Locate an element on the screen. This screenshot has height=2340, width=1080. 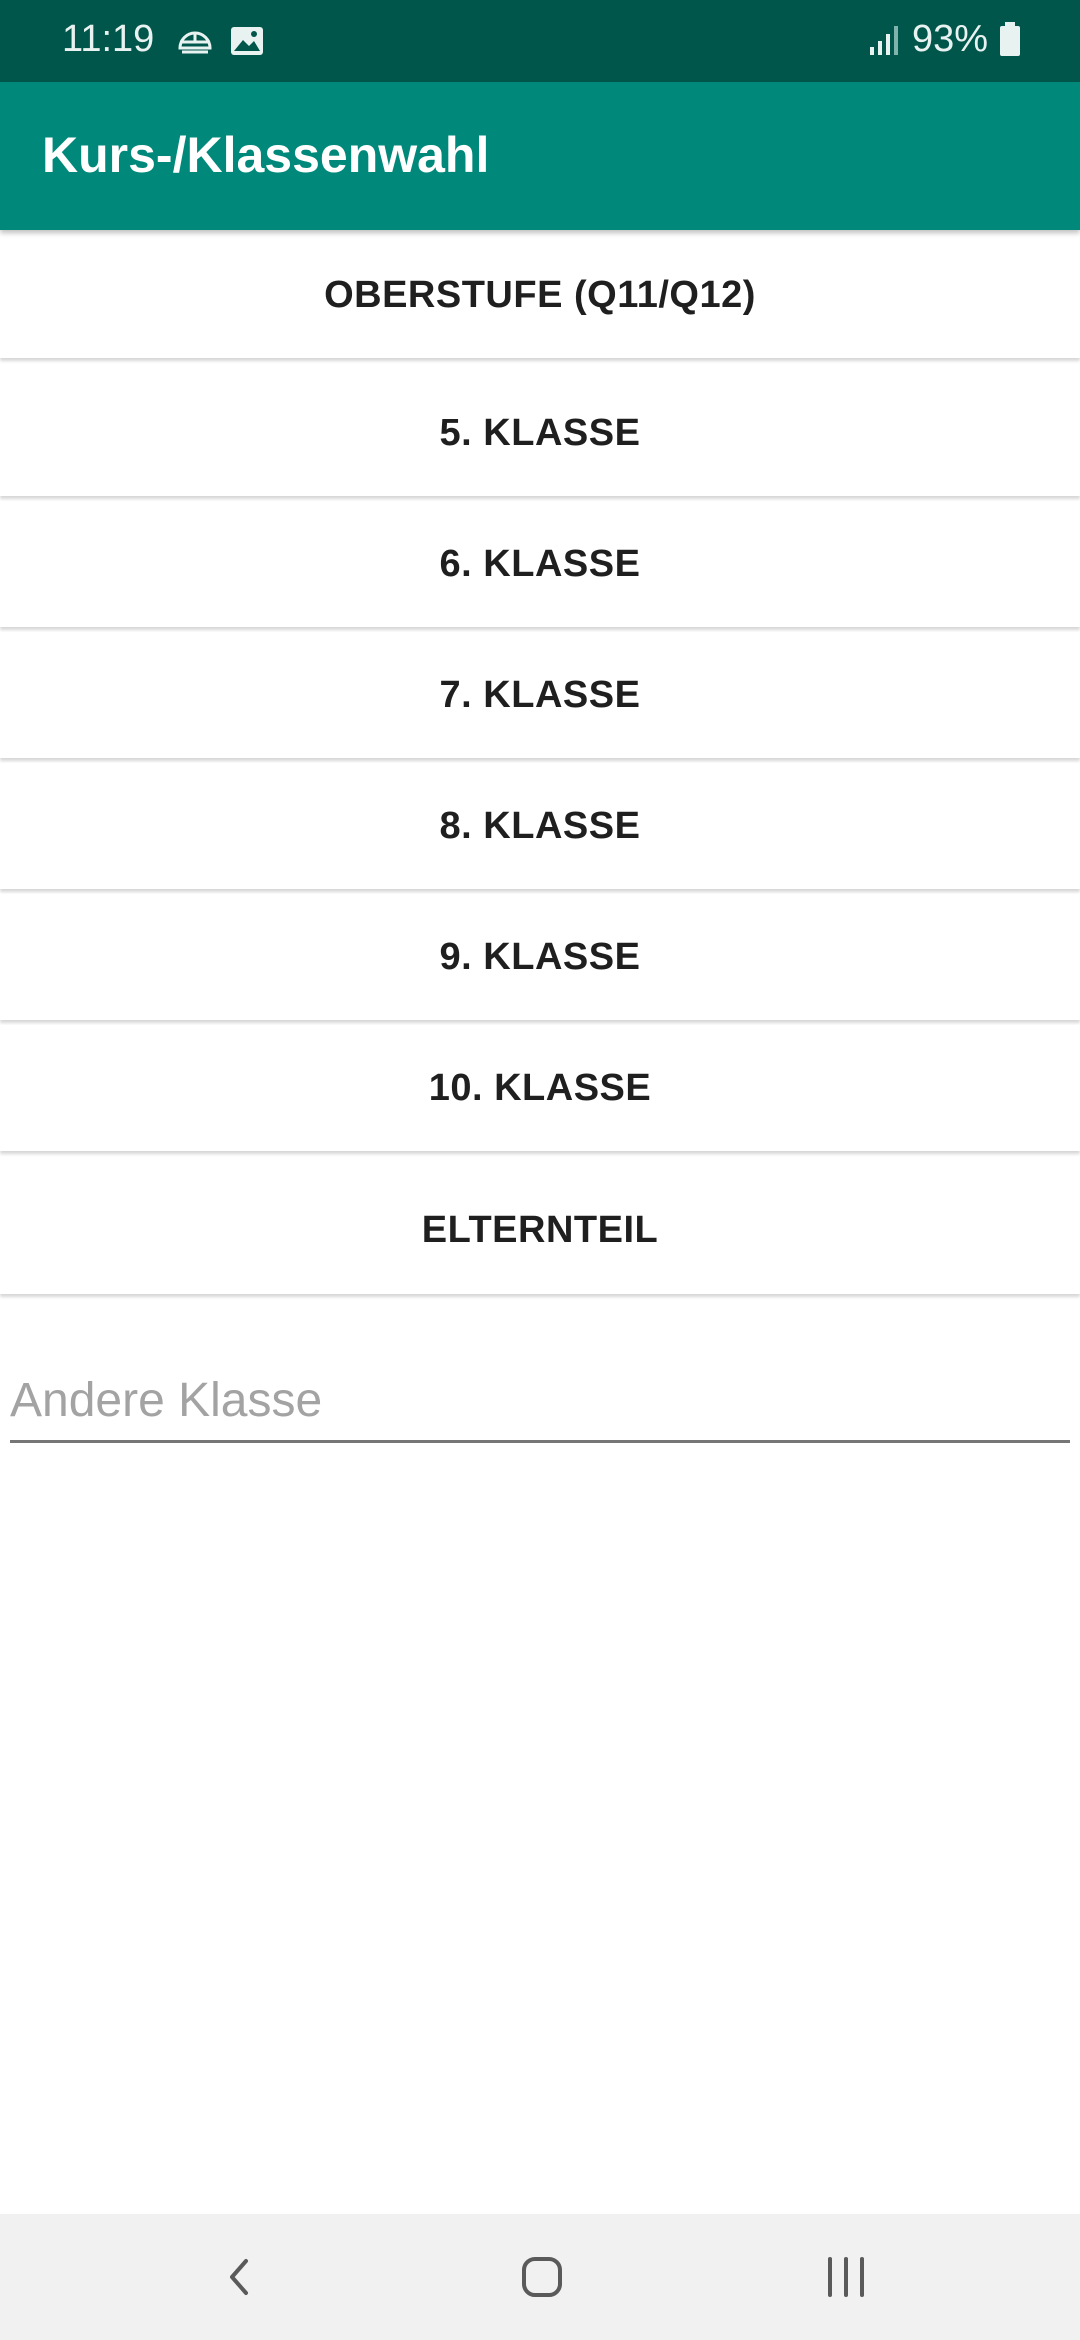
status-bar: 11:19 93% is located at coordinates (540, 41).